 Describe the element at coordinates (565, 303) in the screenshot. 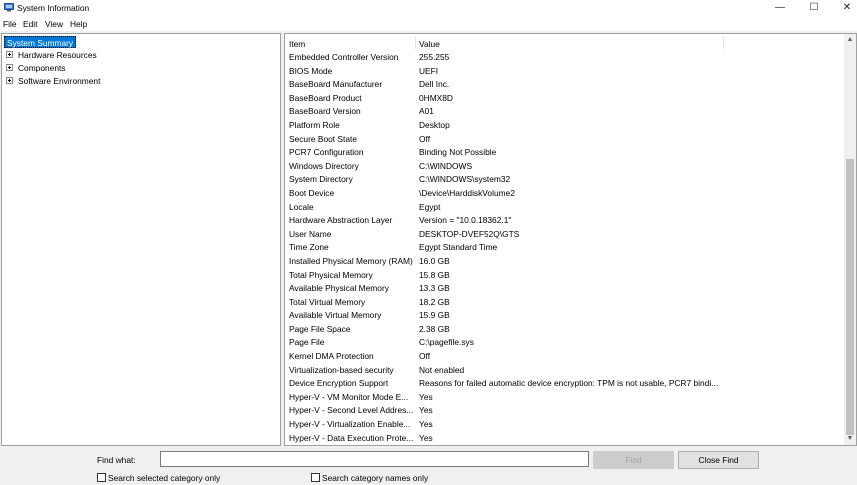

I see `table-row: Total Virtual Memory 18.2 GB` at that location.